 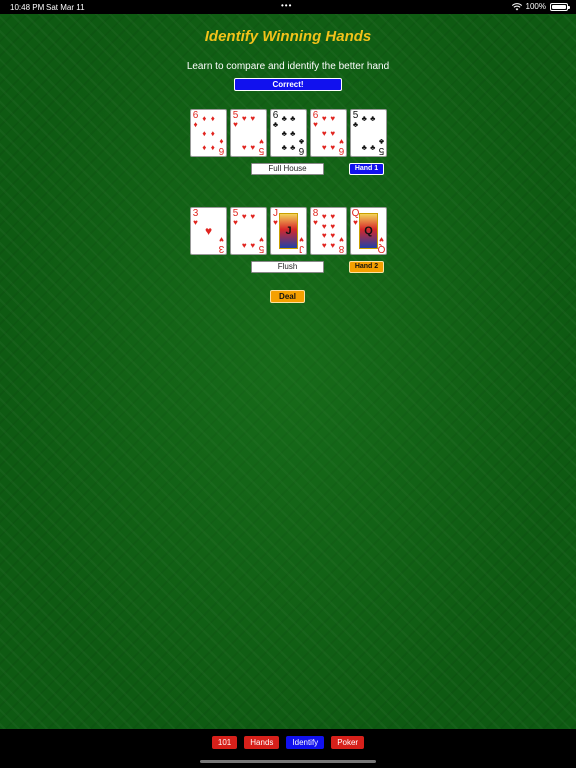 I want to click on card-corner: J ♥, so click(x=301, y=244).